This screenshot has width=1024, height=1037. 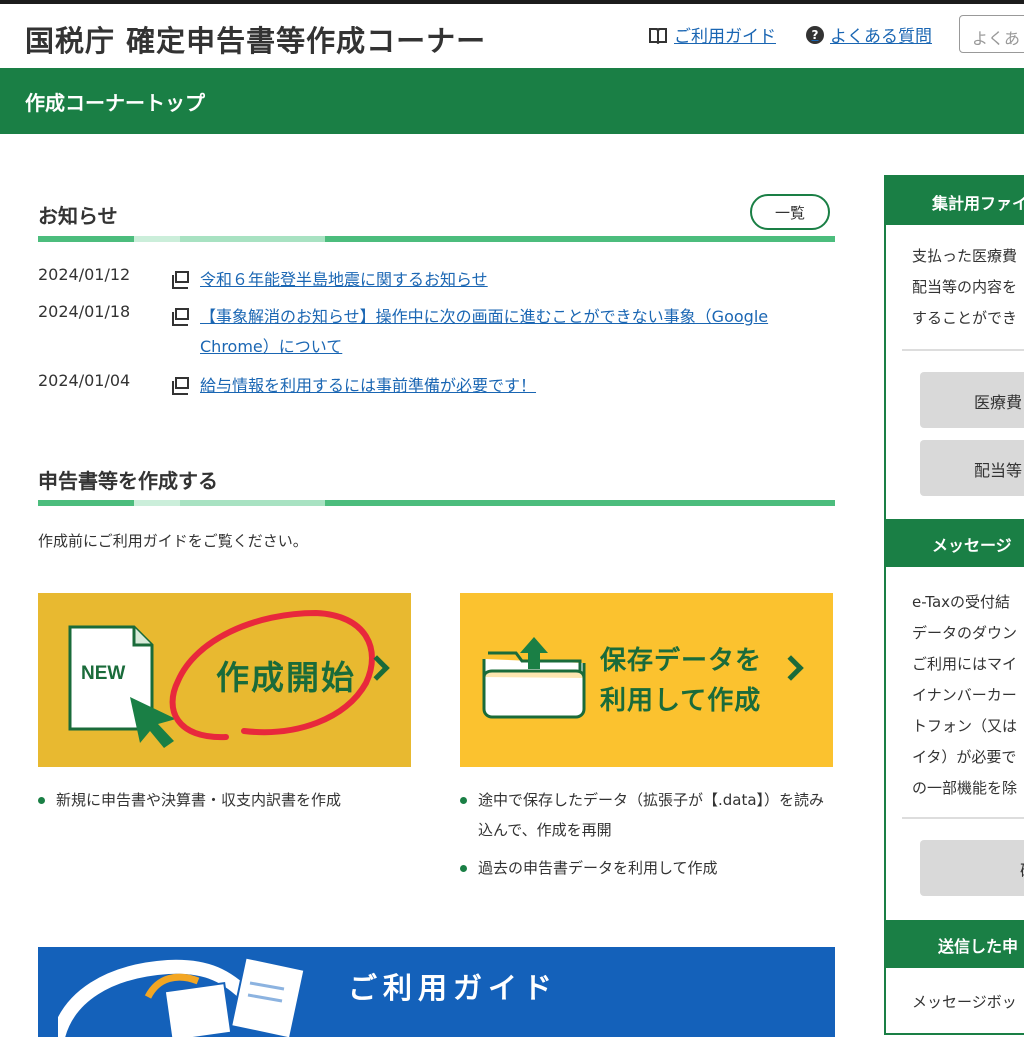 What do you see at coordinates (725, 34) in the screenshot?
I see `guide-link-label: ご利用ガイド` at bounding box center [725, 34].